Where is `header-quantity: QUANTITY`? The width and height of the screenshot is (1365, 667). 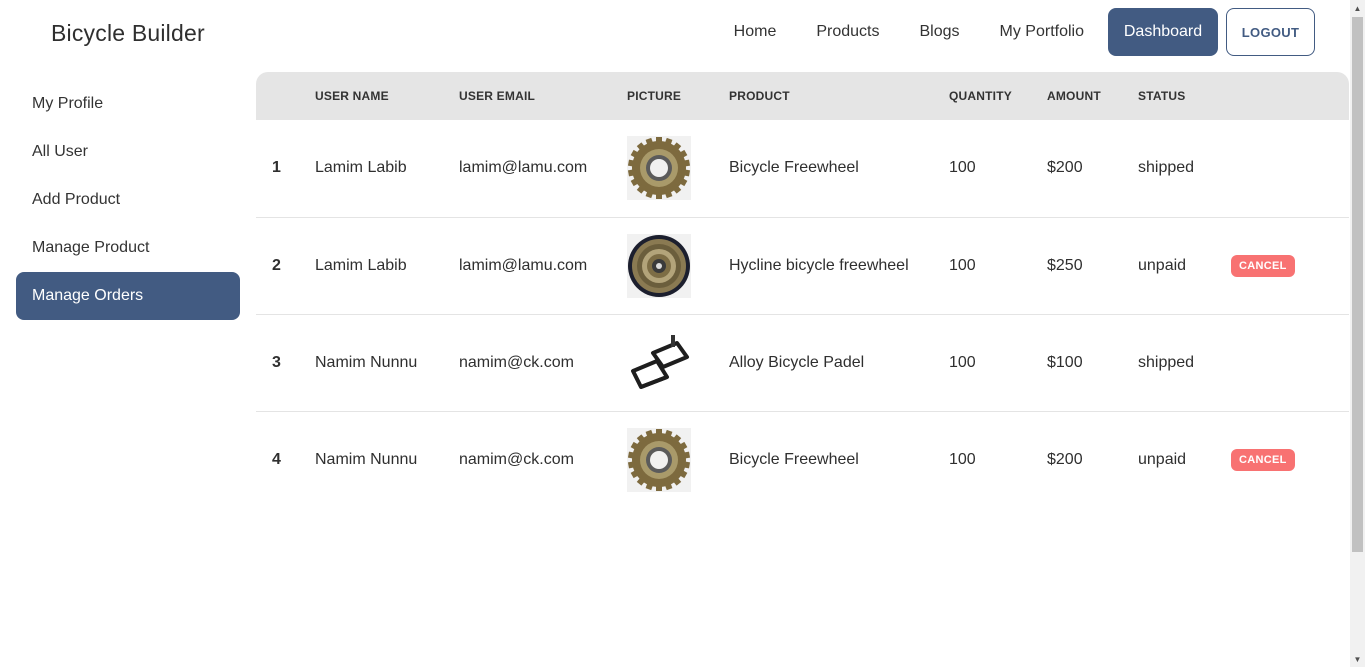
header-quantity: QUANTITY is located at coordinates (980, 96).